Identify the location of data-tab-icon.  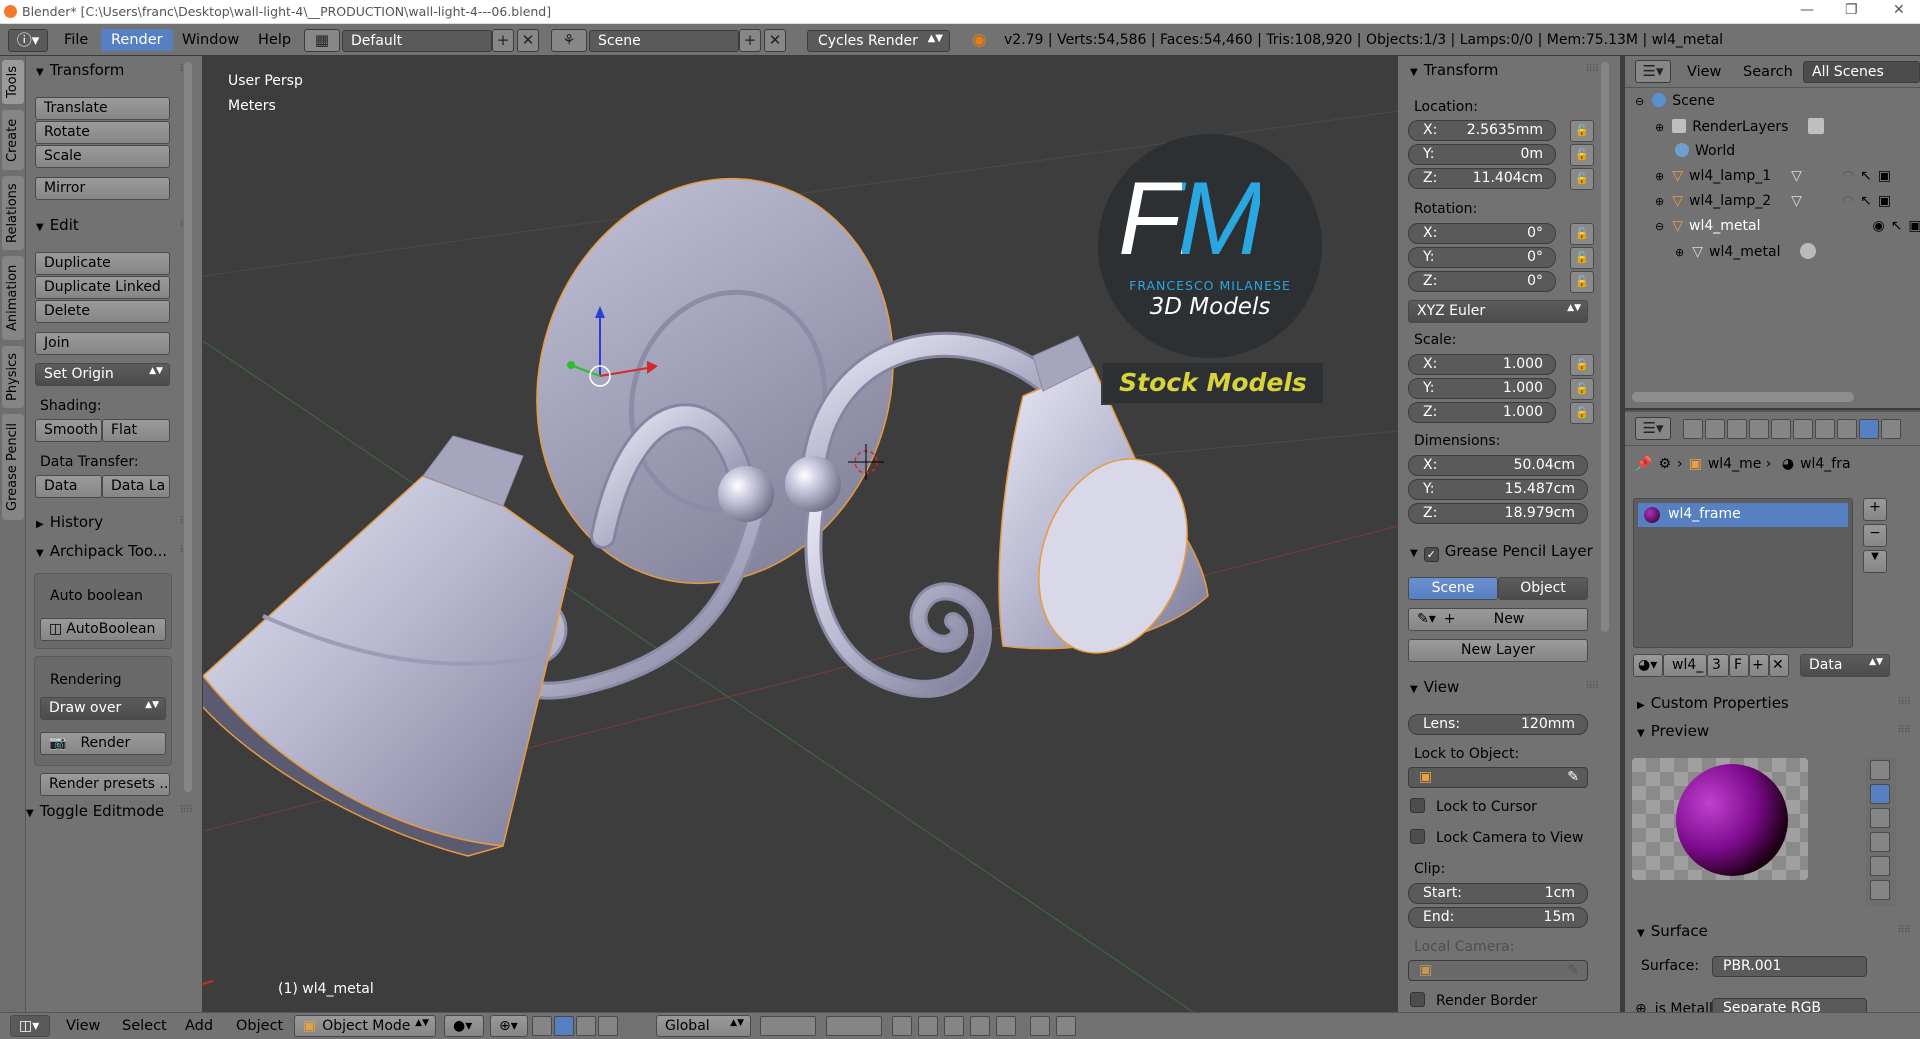
(1847, 429).